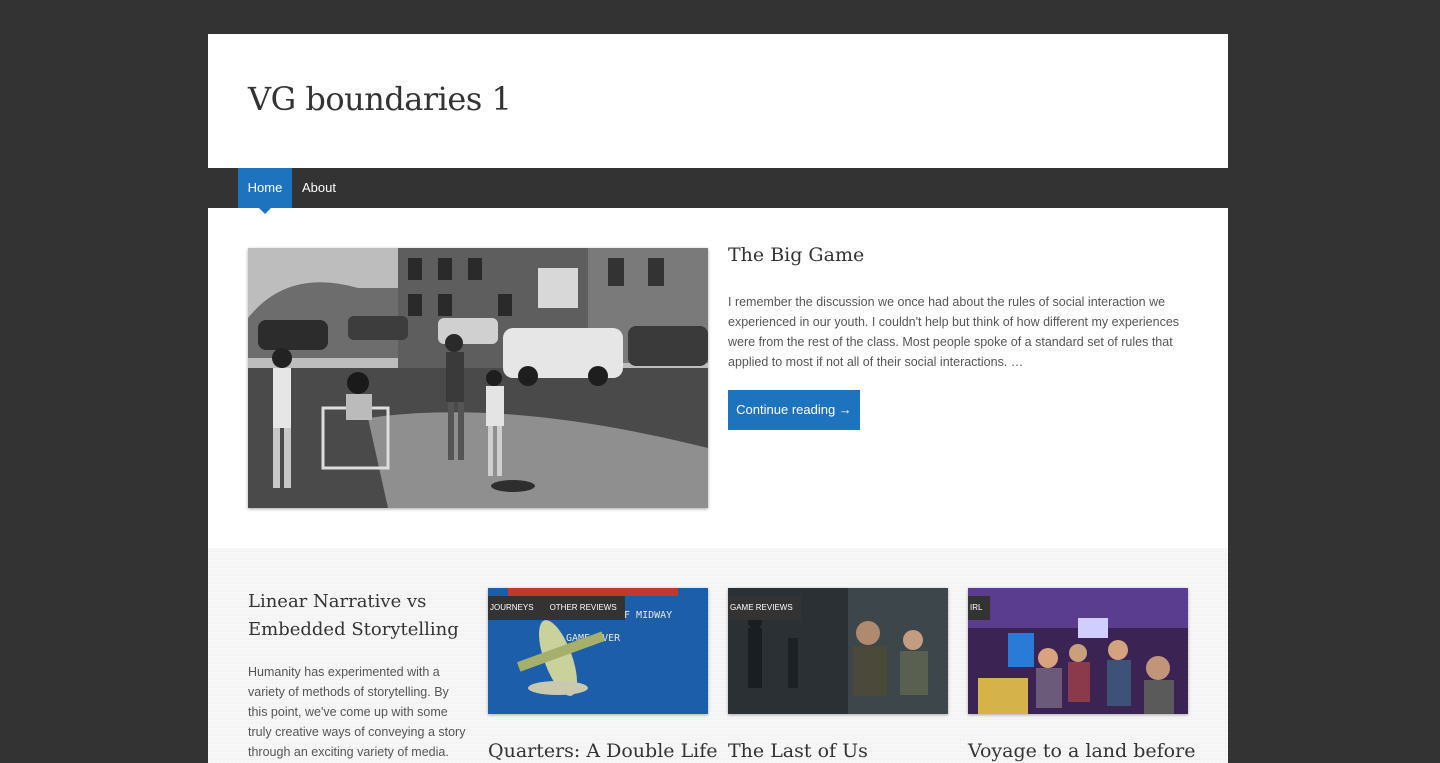  Describe the element at coordinates (603, 751) in the screenshot. I see `post-card-title: Quarters: A Double Life` at that location.